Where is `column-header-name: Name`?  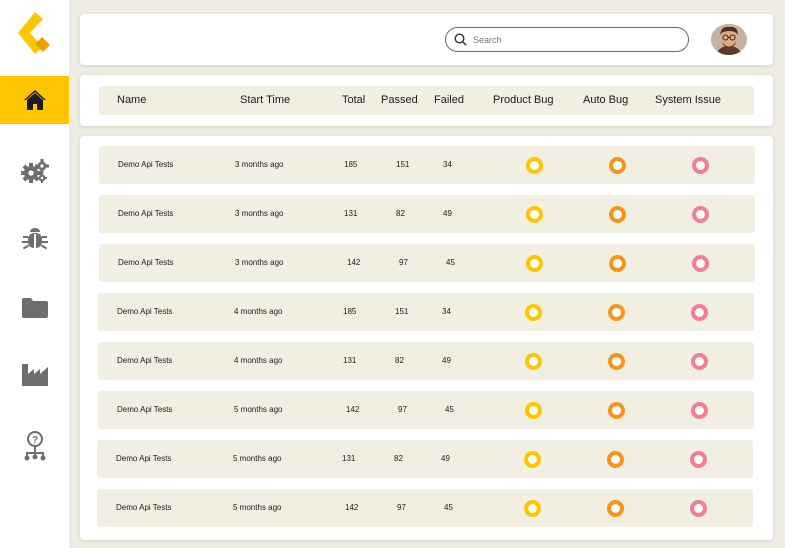
column-header-name: Name is located at coordinates (131, 100).